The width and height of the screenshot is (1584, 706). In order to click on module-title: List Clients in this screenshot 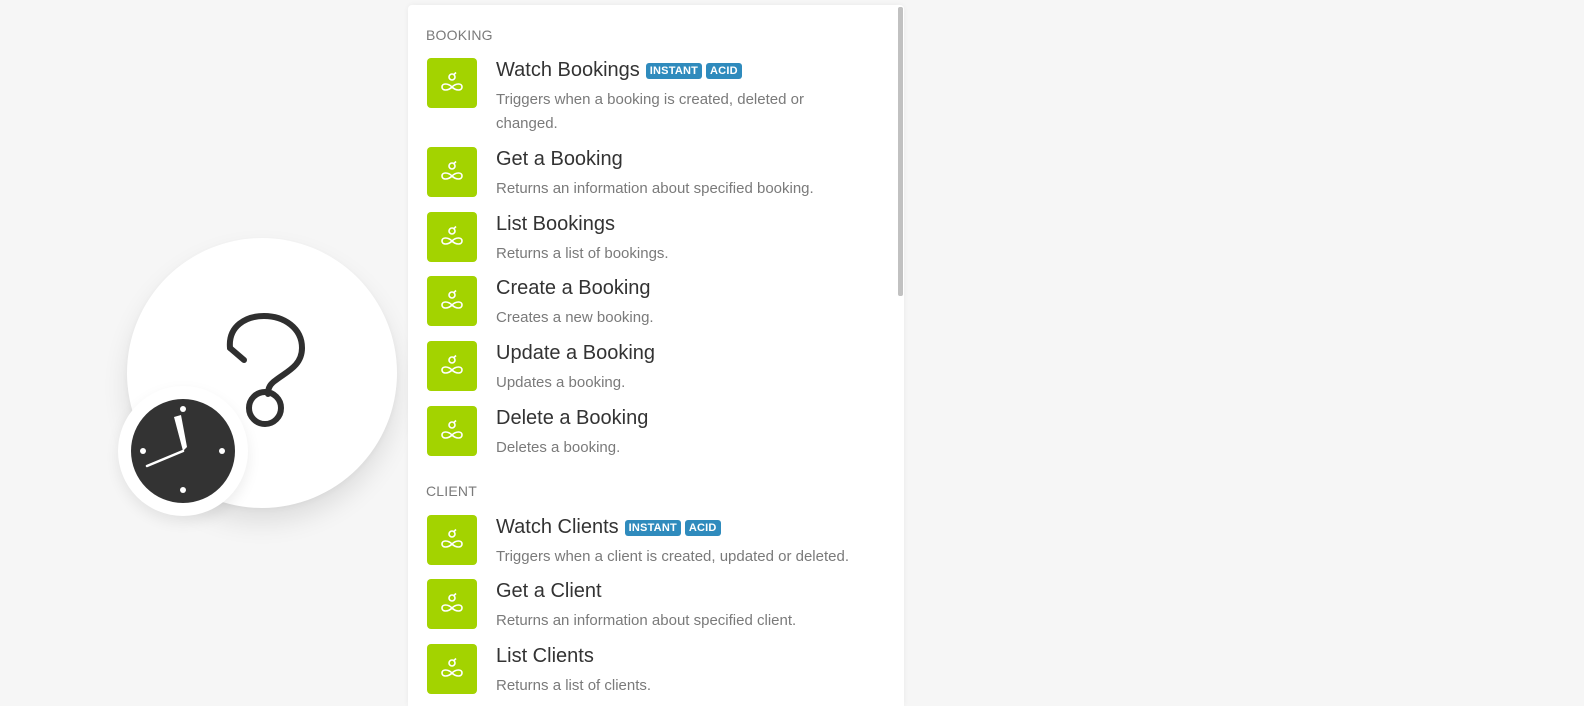, I will do `click(545, 656)`.